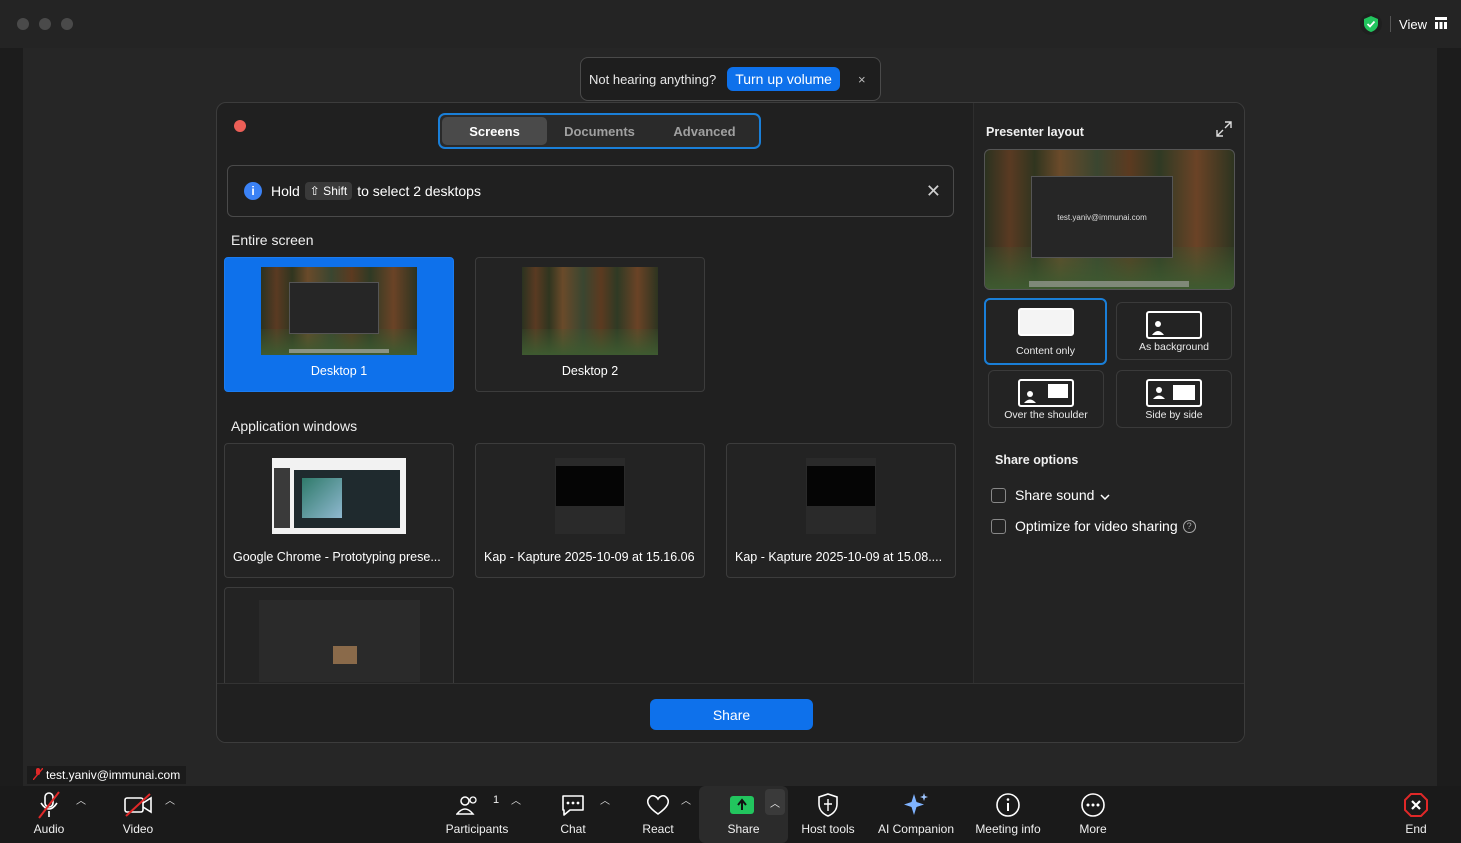  I want to click on banner-prefix: Hold, so click(285, 191).